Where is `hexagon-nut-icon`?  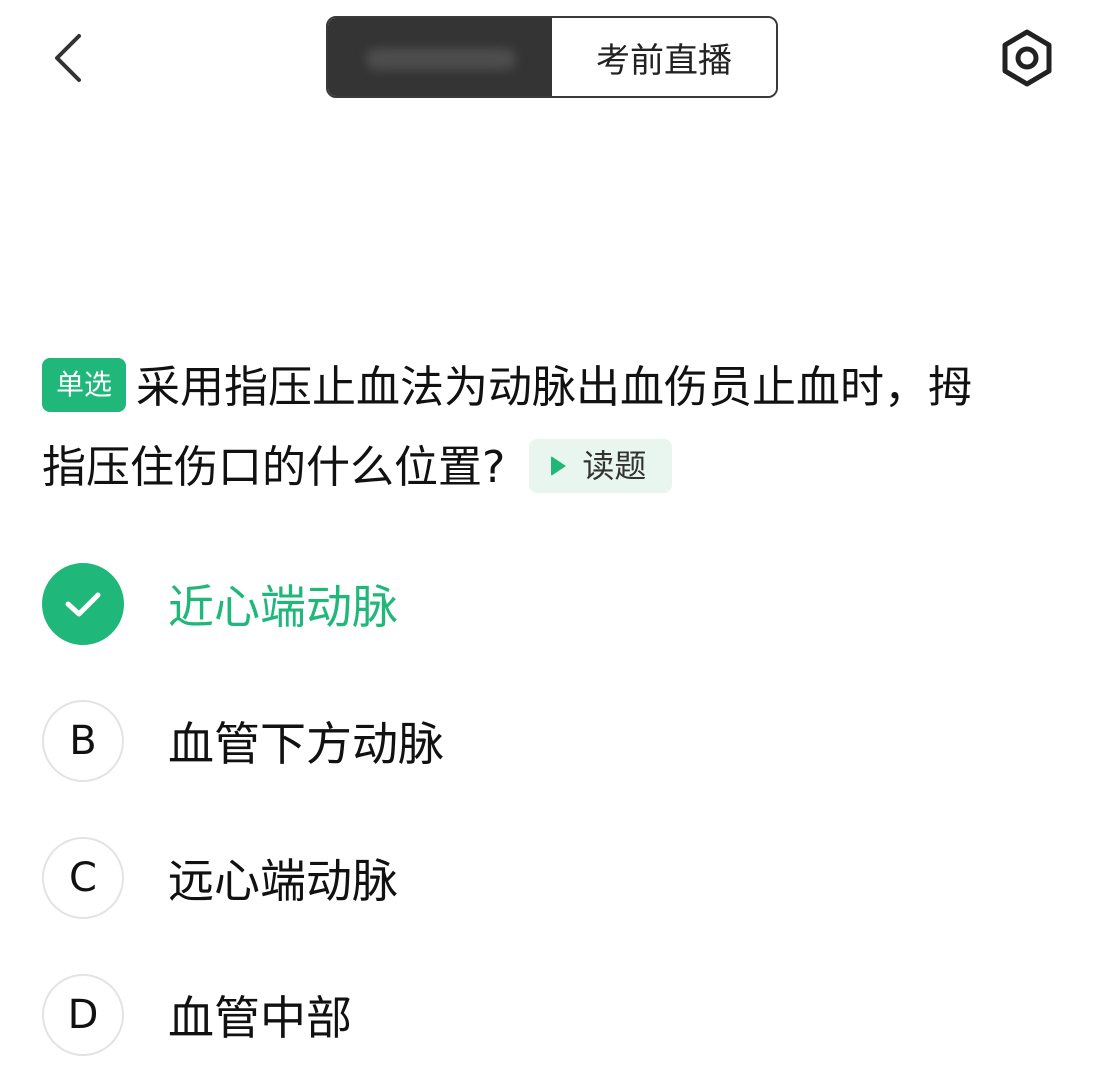 hexagon-nut-icon is located at coordinates (1027, 58).